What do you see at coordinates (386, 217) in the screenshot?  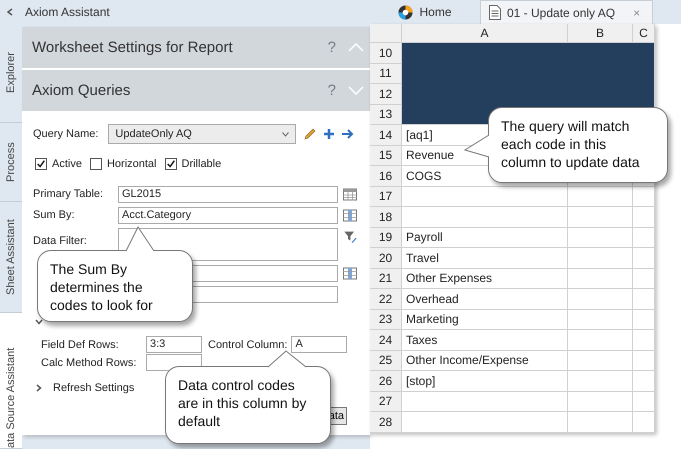 I see `row-number: 18` at bounding box center [386, 217].